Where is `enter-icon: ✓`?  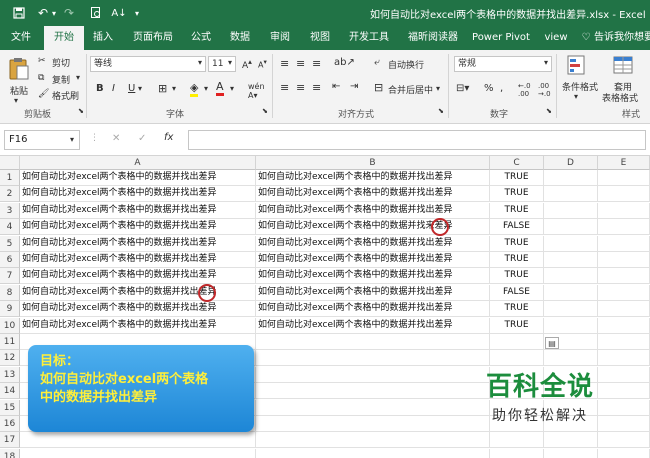
enter-icon: ✓ is located at coordinates (142, 138).